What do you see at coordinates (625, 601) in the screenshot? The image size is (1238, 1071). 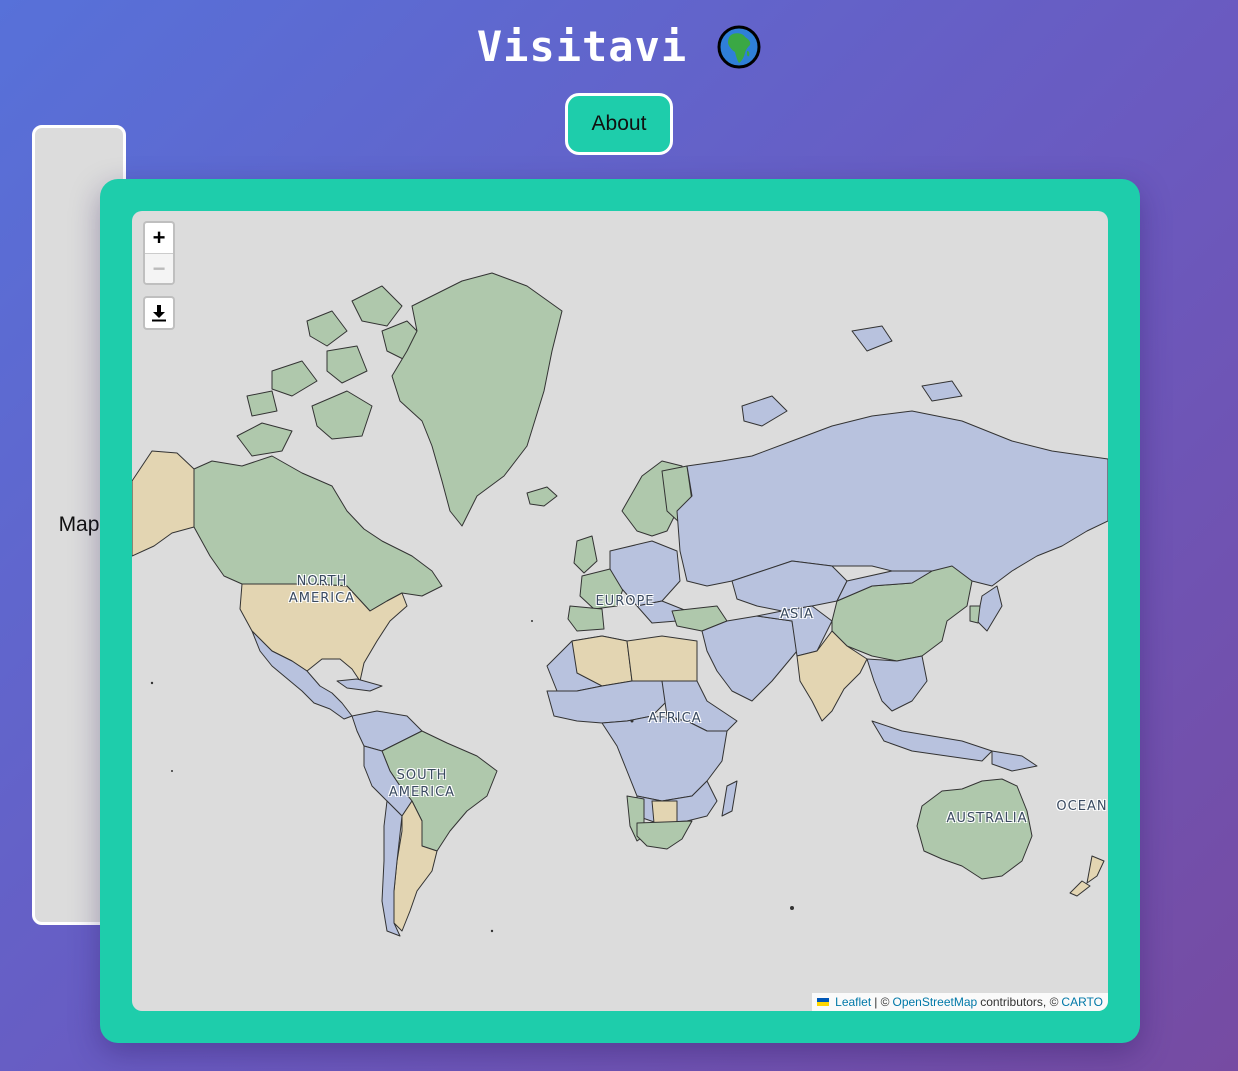 I see `label-europe: EUROPE` at bounding box center [625, 601].